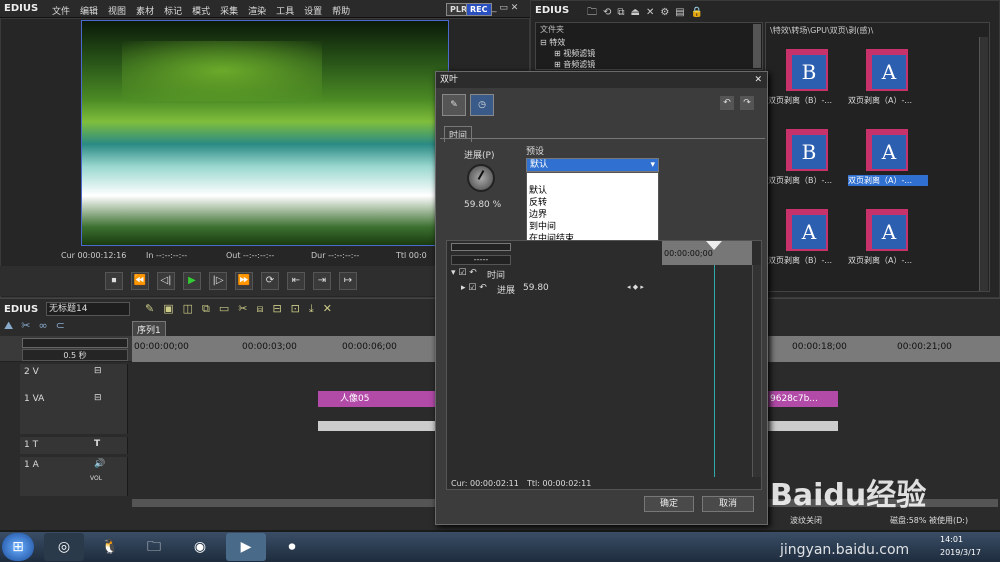  What do you see at coordinates (246, 547) in the screenshot?
I see `edius-icon: ▶` at bounding box center [246, 547].